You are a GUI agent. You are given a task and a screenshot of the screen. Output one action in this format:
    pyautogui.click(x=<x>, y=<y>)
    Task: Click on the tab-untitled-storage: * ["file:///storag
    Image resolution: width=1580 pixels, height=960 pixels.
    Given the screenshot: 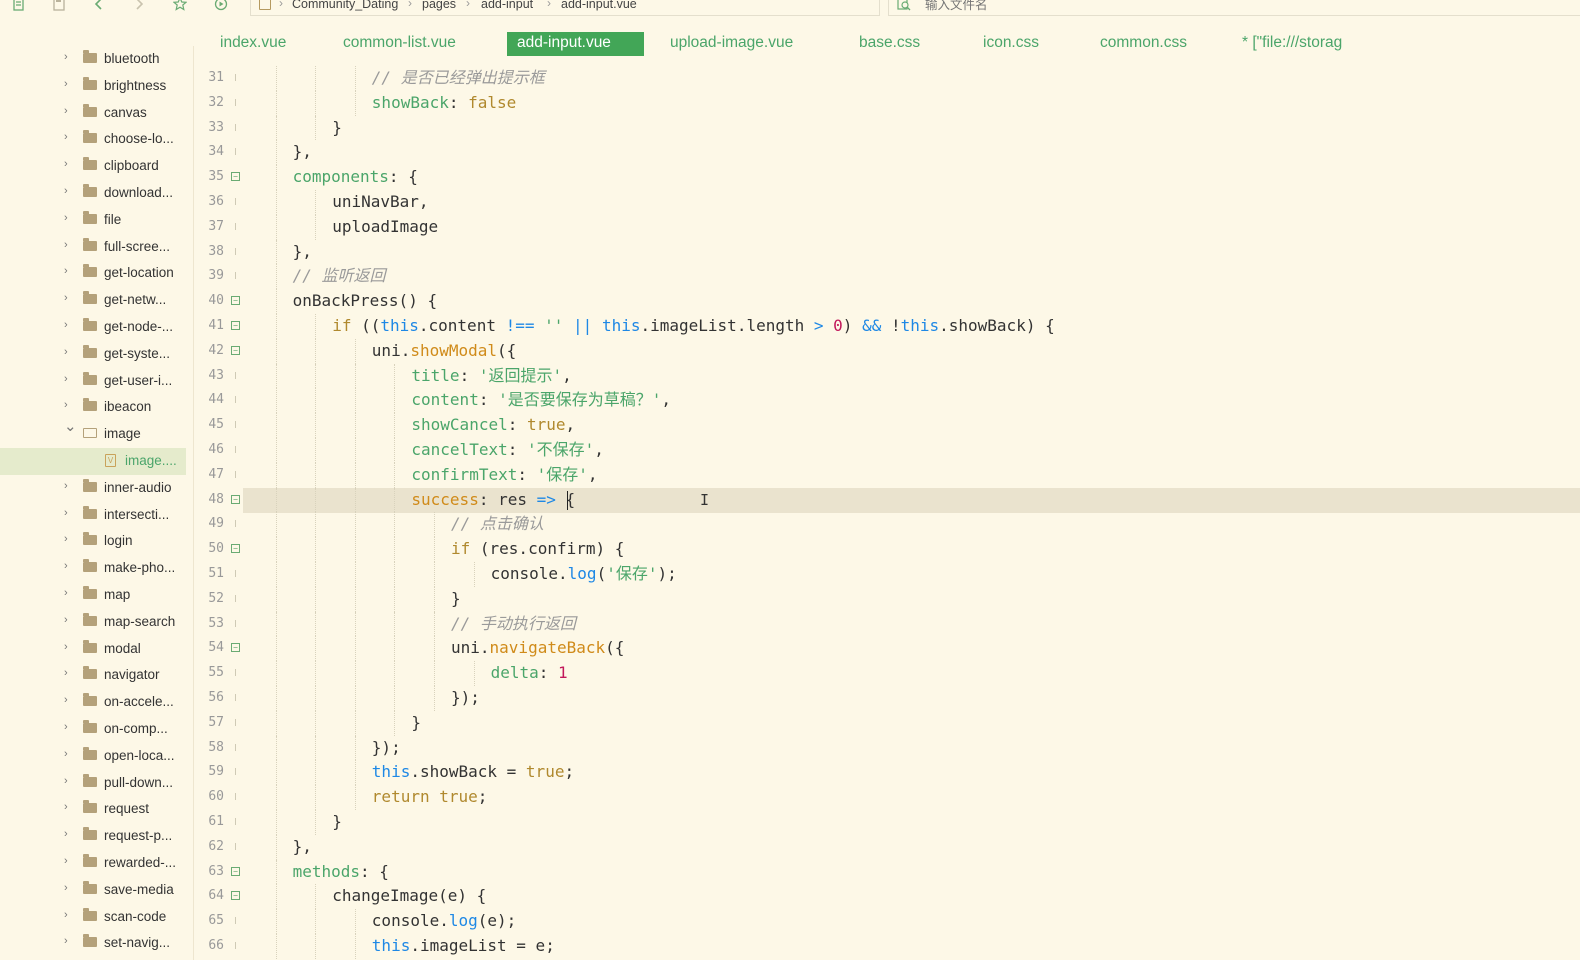 What is the action you would take?
    pyautogui.click(x=1292, y=44)
    